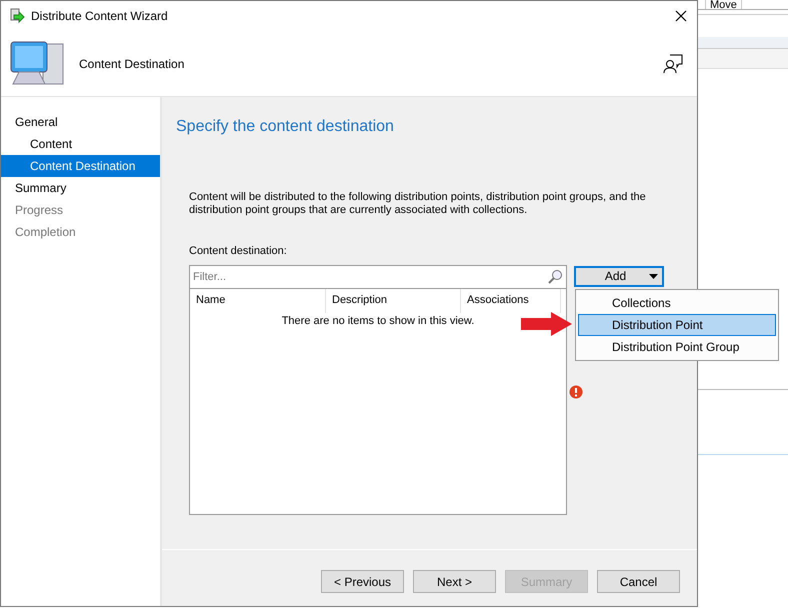 This screenshot has width=788, height=608. What do you see at coordinates (17, 16) in the screenshot?
I see `wizard-icon` at bounding box center [17, 16].